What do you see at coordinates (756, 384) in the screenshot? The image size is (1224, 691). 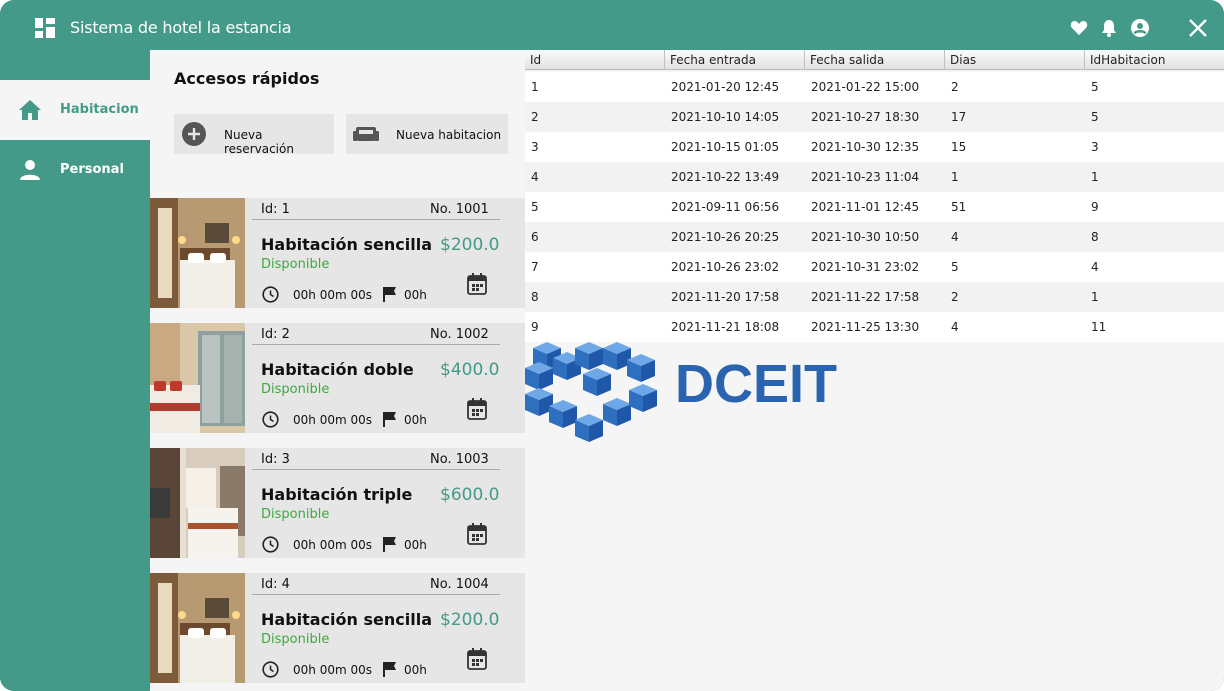 I see `logo-text: DCEIT` at bounding box center [756, 384].